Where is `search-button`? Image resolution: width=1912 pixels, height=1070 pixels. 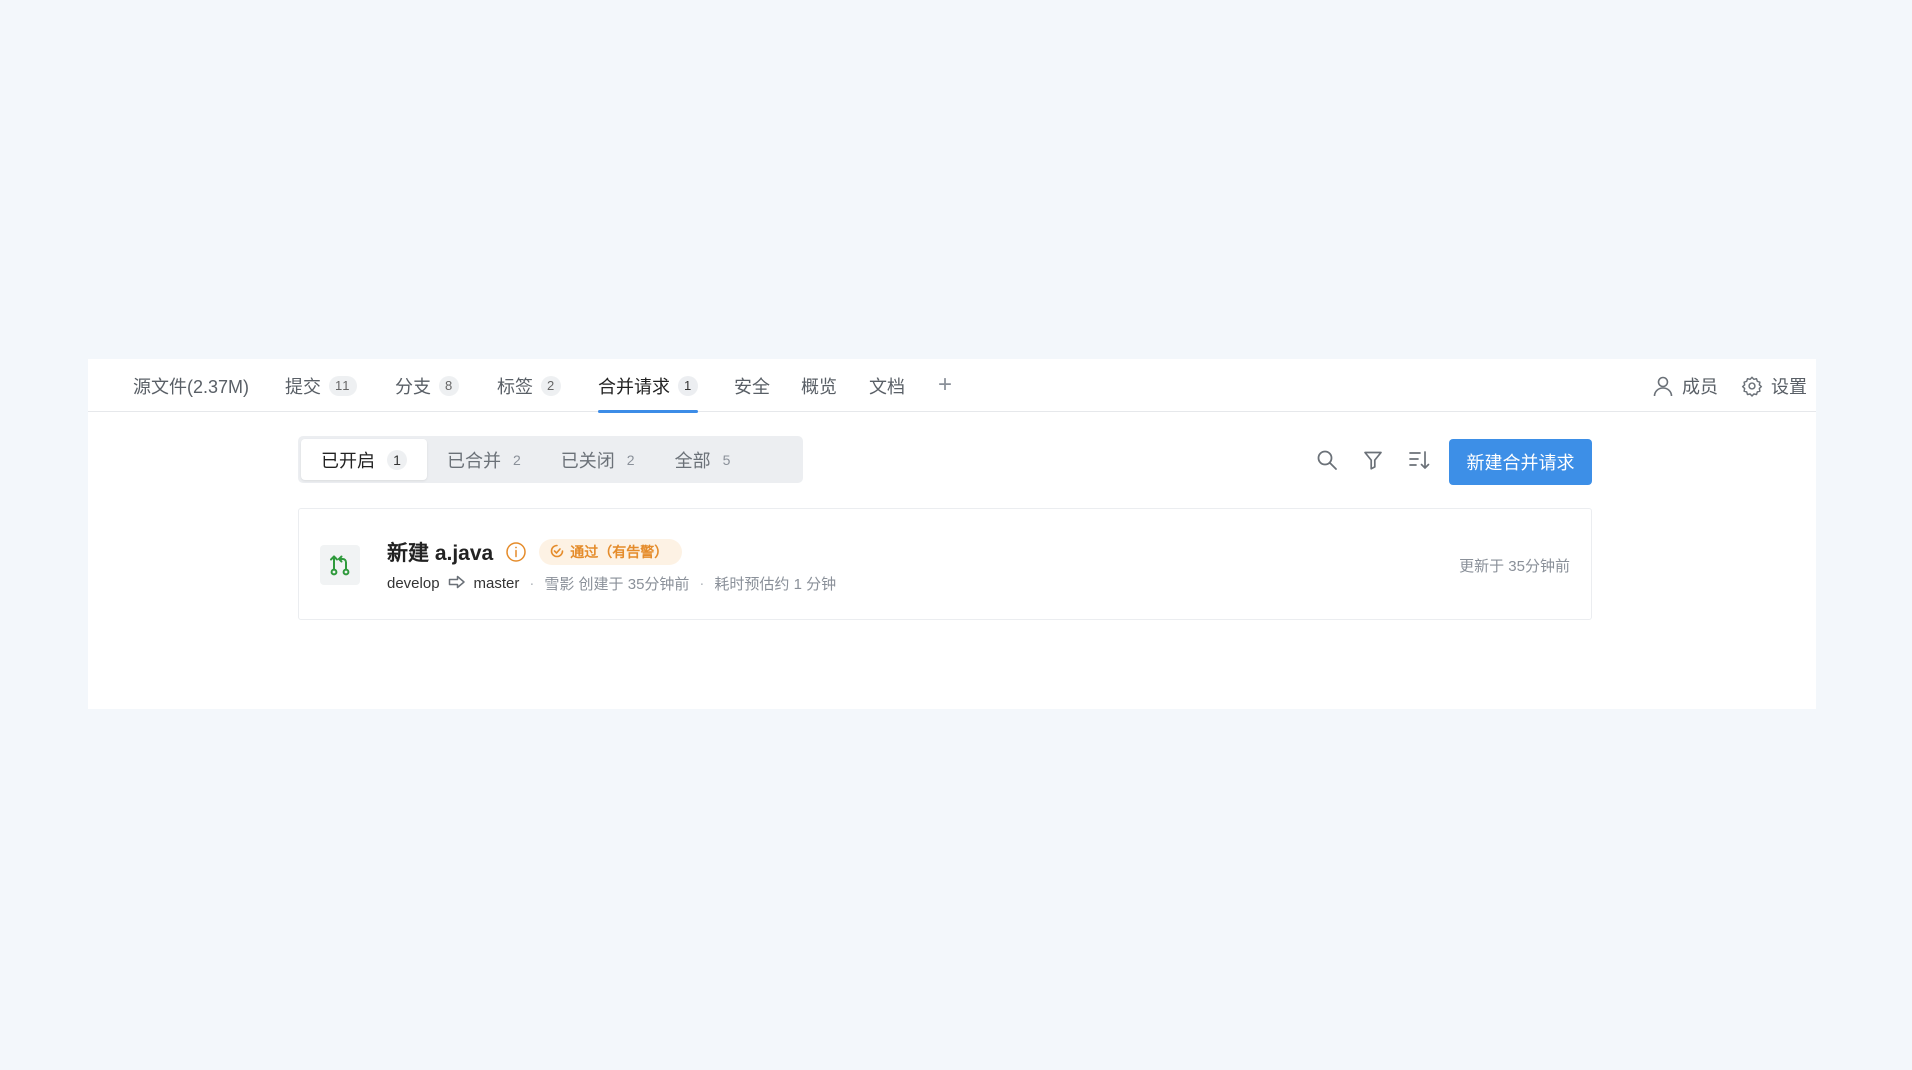 search-button is located at coordinates (1327, 462).